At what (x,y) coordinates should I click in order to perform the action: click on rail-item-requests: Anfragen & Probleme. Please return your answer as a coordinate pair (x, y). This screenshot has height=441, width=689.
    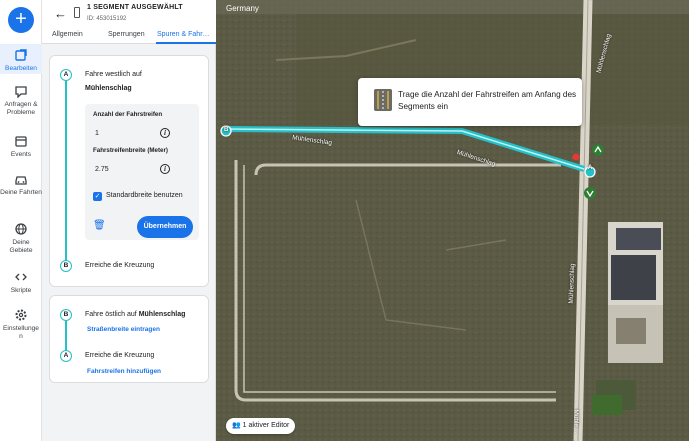
    Looking at the image, I should click on (21, 100).